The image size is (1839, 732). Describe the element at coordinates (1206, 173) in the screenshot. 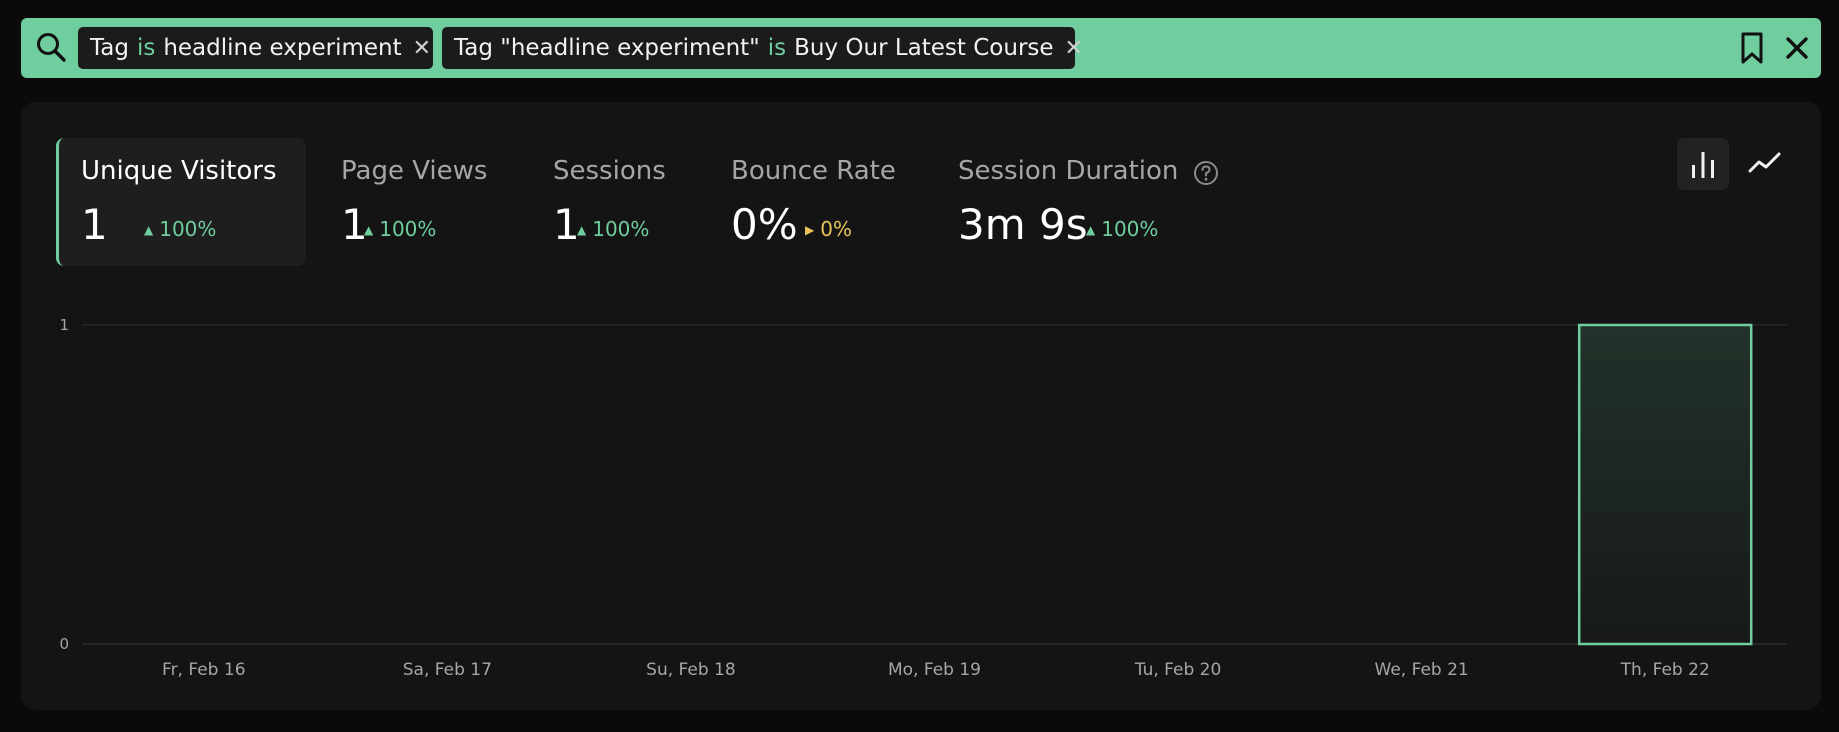

I see `help-icon` at that location.